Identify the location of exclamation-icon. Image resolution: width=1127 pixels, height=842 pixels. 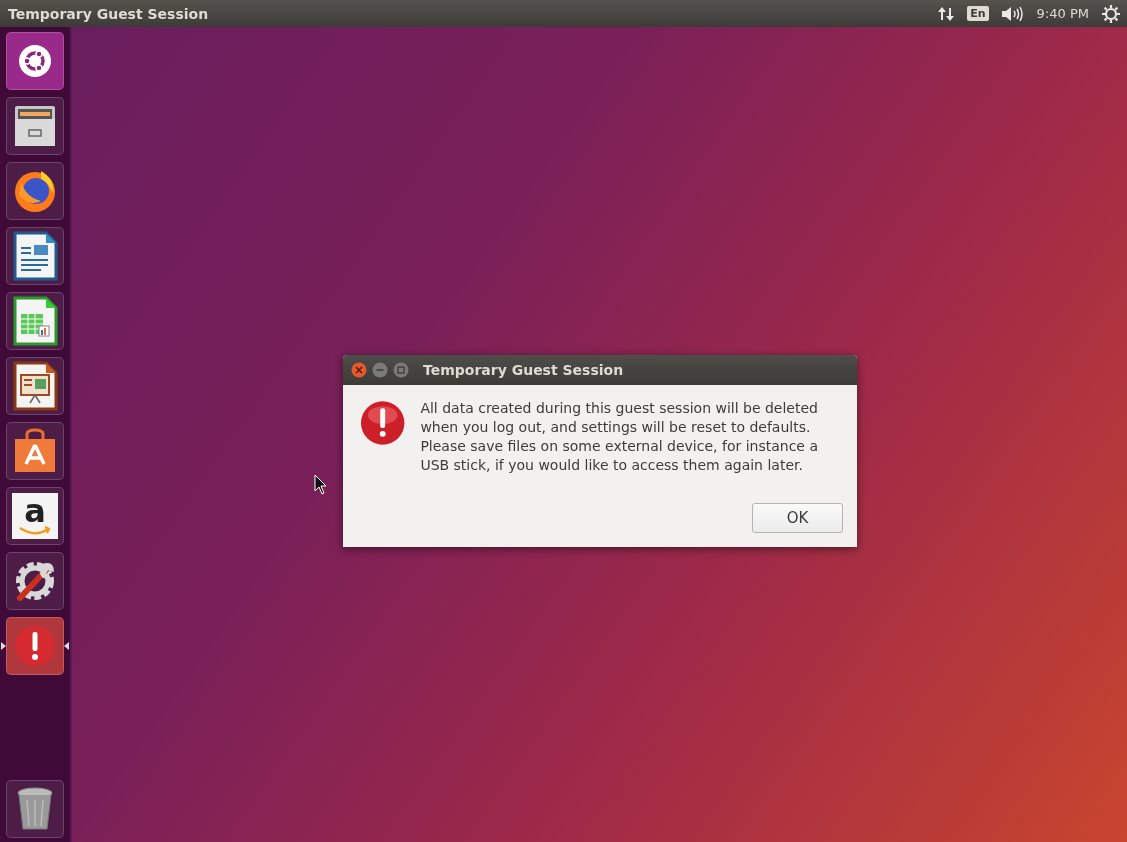
(35, 646).